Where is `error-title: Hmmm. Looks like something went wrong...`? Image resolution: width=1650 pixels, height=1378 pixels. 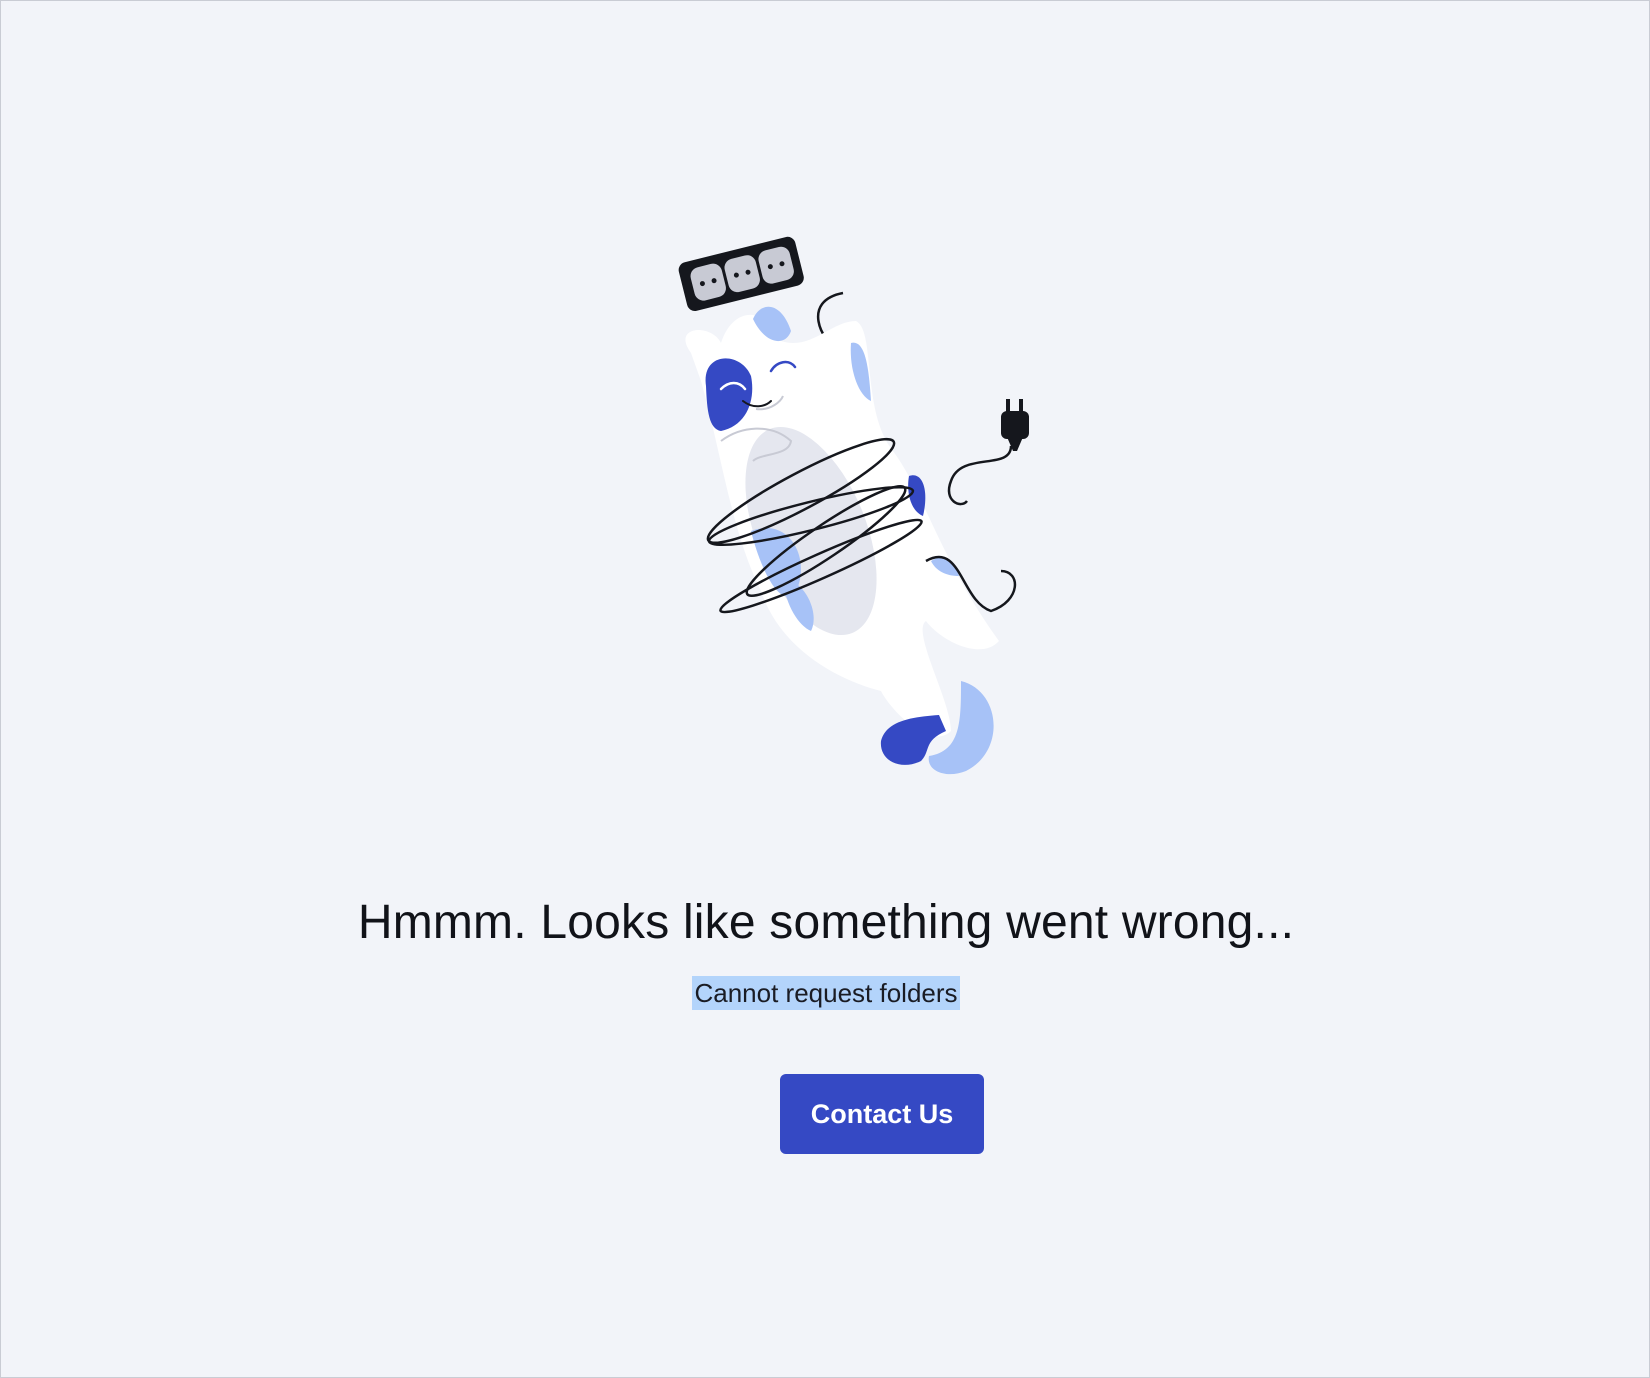 error-title: Hmmm. Looks like something went wrong... is located at coordinates (826, 922).